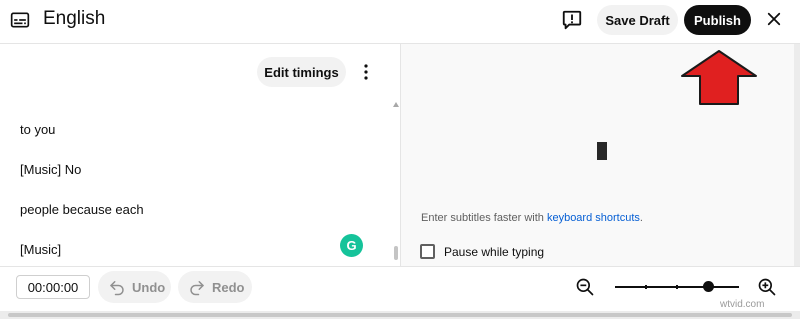 This screenshot has width=800, height=319. I want to click on caption-line: to you, so click(37, 129).